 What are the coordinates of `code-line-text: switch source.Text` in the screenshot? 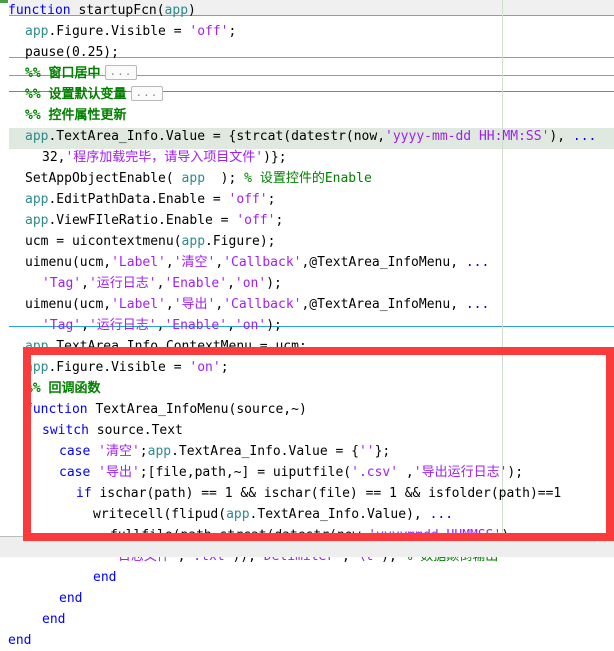 It's located at (91, 430).